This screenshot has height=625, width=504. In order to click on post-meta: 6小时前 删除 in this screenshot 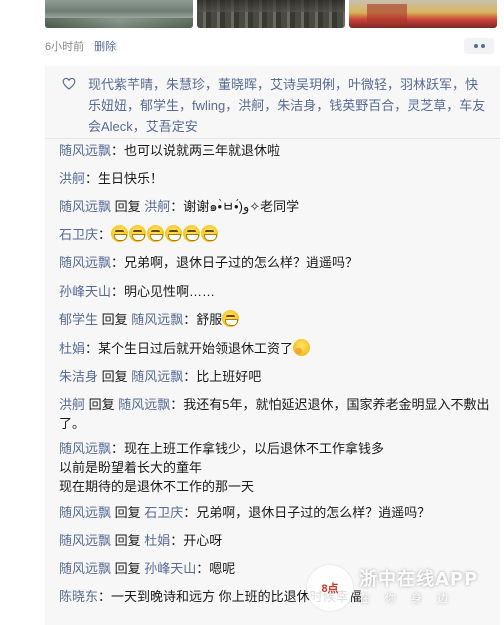, I will do `click(272, 46)`.